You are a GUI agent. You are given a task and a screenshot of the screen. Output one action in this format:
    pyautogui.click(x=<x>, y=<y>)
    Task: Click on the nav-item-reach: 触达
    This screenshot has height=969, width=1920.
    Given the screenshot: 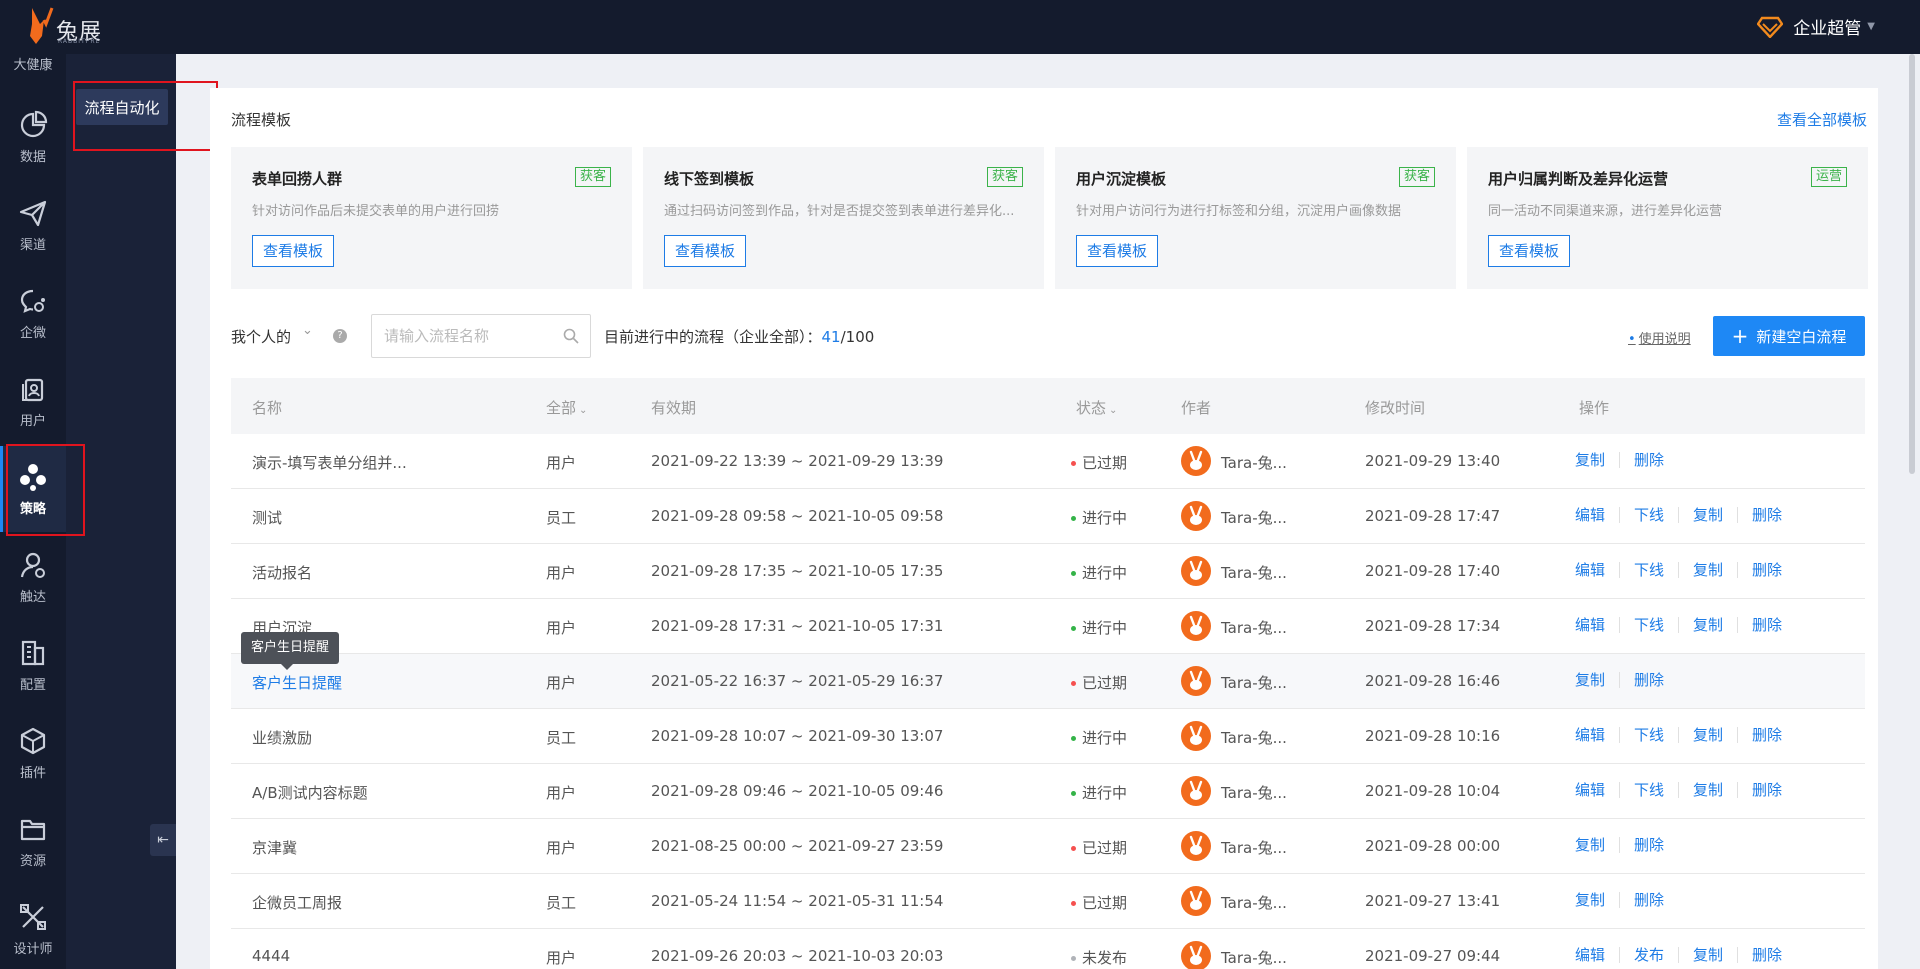 What is the action you would take?
    pyautogui.click(x=33, y=577)
    